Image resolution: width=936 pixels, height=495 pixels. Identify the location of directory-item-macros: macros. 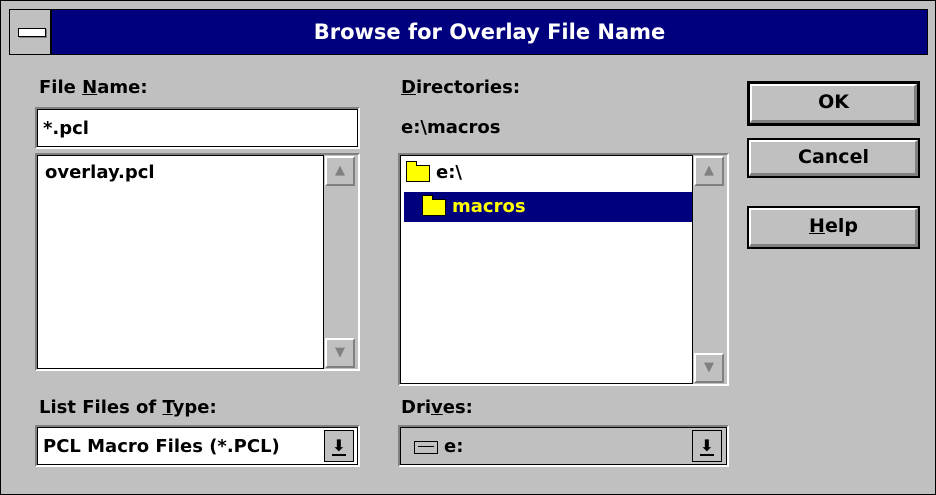
(548, 207).